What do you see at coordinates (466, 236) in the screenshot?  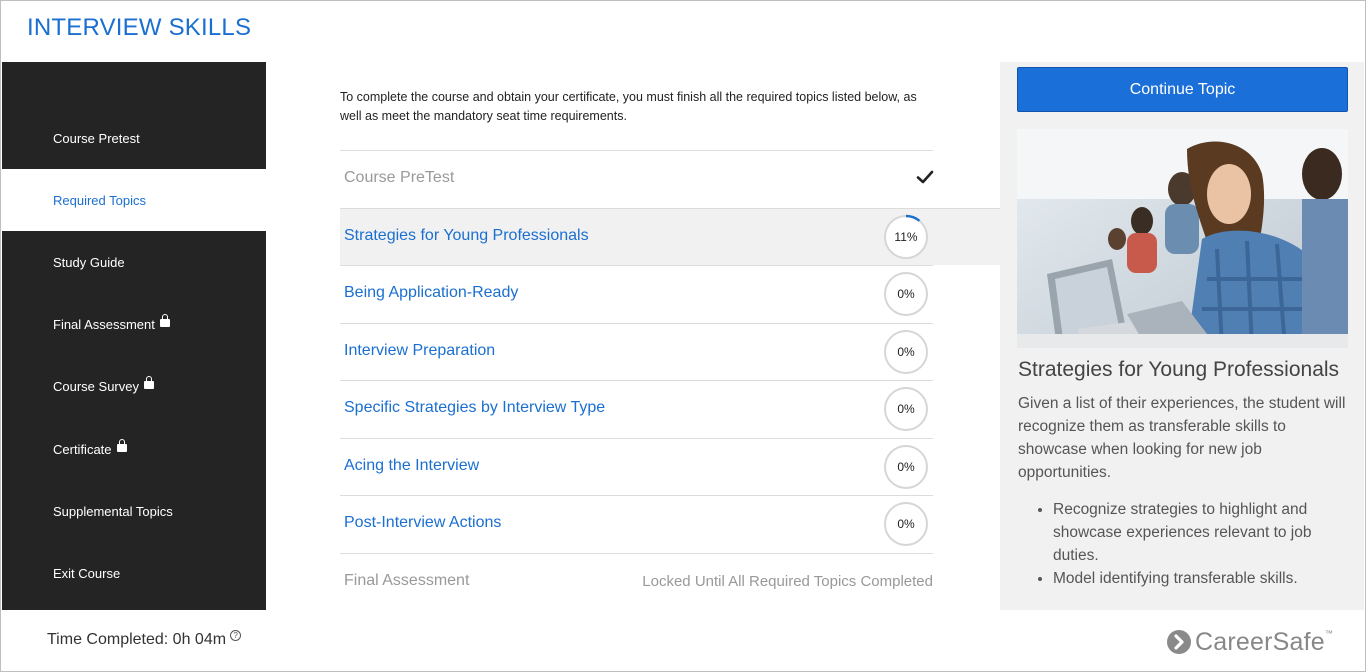 I see `topic-link: Strategies for Young Professionals` at bounding box center [466, 236].